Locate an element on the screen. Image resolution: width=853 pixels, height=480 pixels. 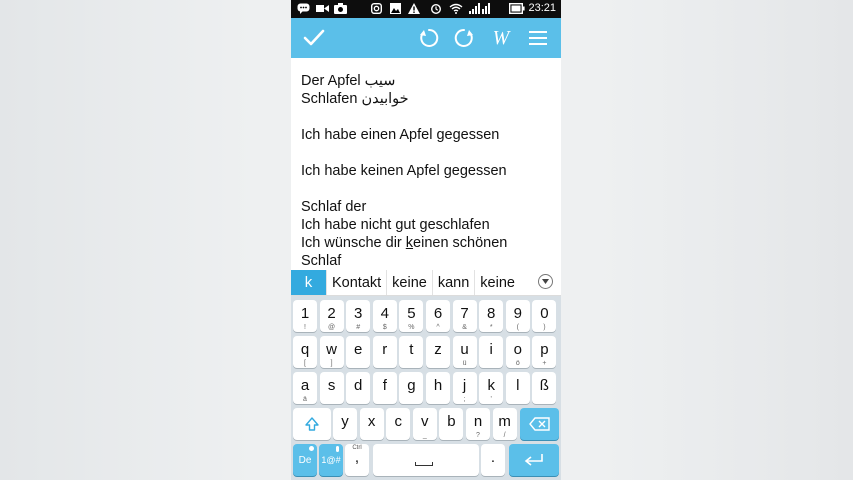
check-icon is located at coordinates (314, 38).